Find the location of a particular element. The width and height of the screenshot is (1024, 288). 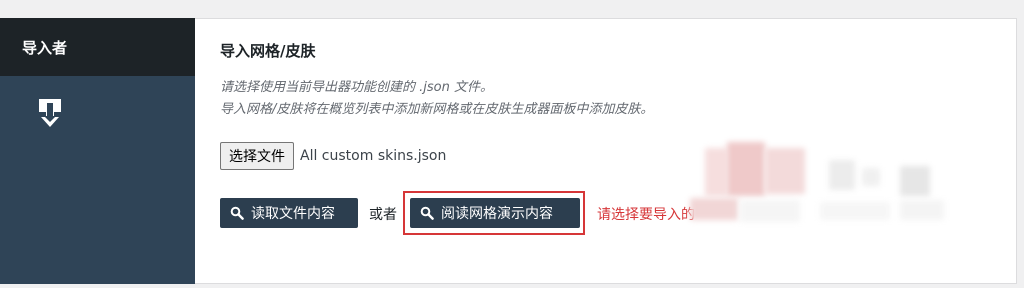

or-label: 或者 is located at coordinates (383, 215).